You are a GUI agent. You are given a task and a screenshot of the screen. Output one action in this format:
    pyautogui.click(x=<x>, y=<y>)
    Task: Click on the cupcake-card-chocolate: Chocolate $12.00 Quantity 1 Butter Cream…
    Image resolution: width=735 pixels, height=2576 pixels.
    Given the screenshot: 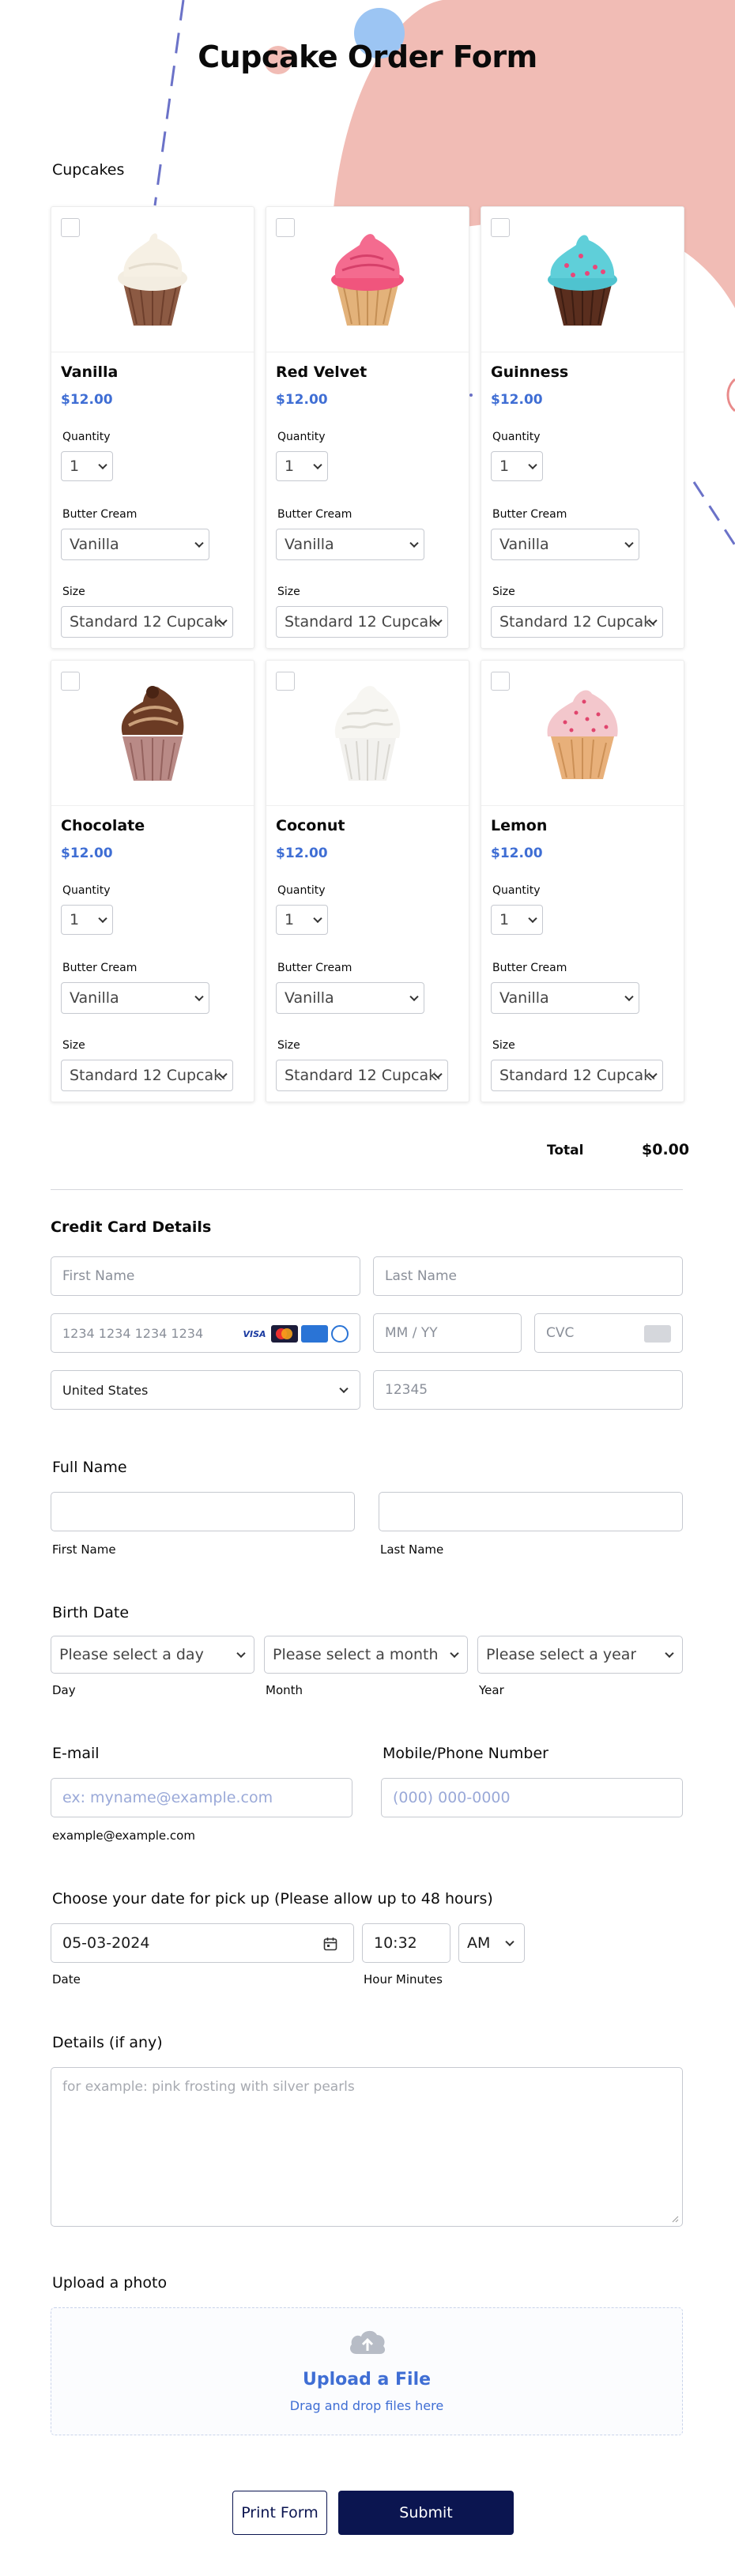 What is the action you would take?
    pyautogui.click(x=152, y=881)
    